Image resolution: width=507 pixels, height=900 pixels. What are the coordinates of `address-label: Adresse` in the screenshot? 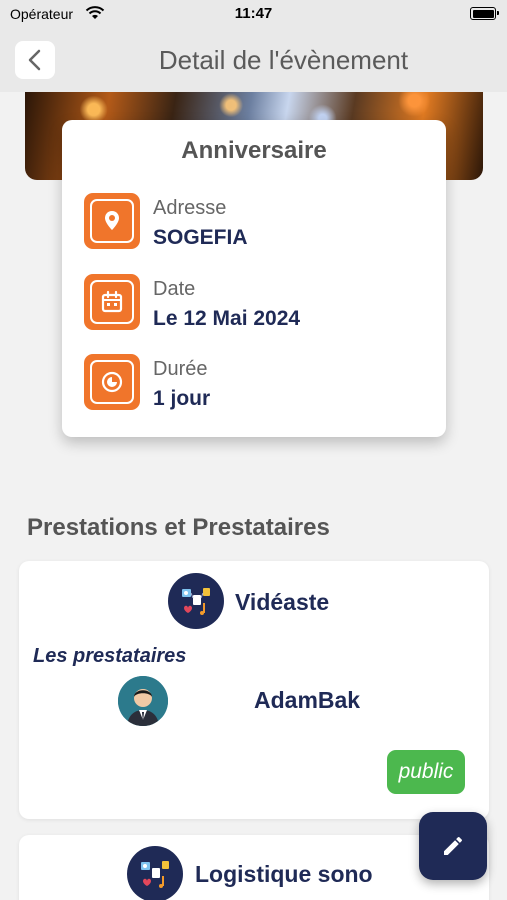 It's located at (190, 208).